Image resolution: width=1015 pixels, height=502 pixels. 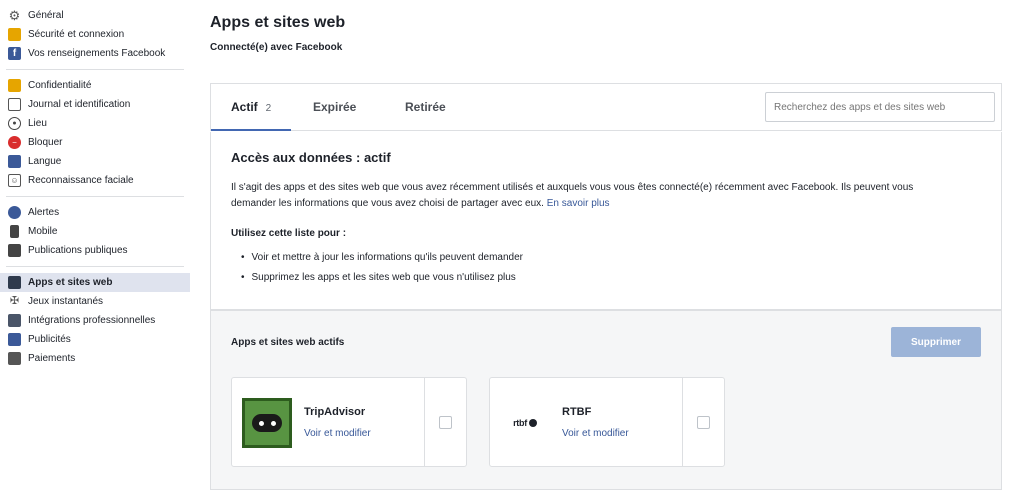 What do you see at coordinates (95, 231) in the screenshot?
I see `sidebar-item-mobile: Mobile` at bounding box center [95, 231].